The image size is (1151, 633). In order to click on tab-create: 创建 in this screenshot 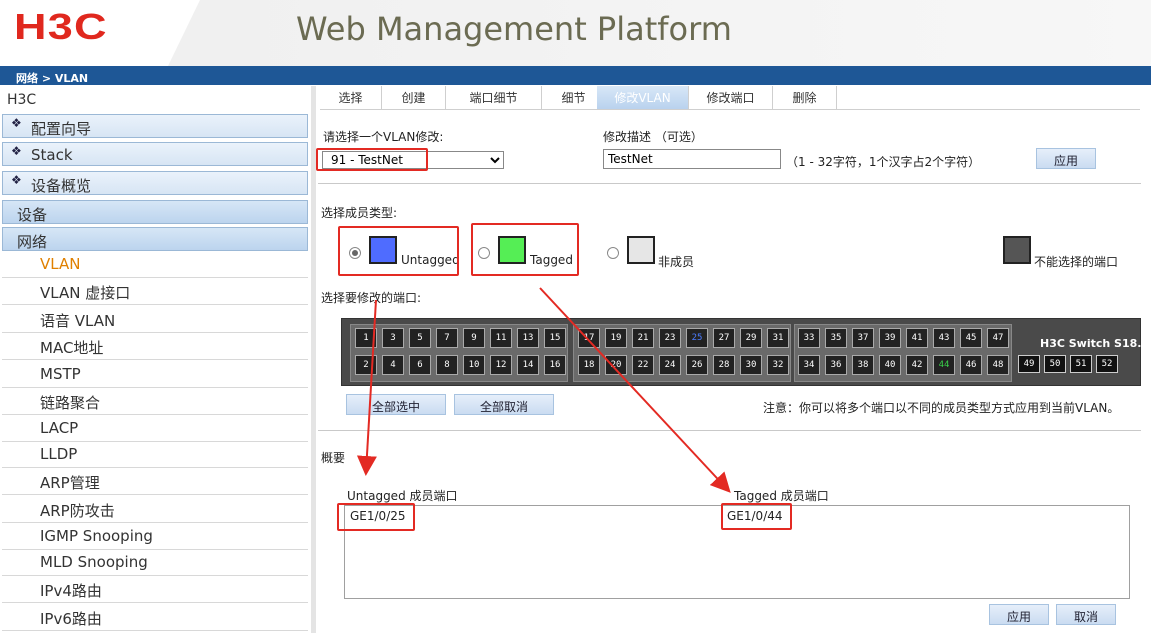, I will do `click(414, 97)`.